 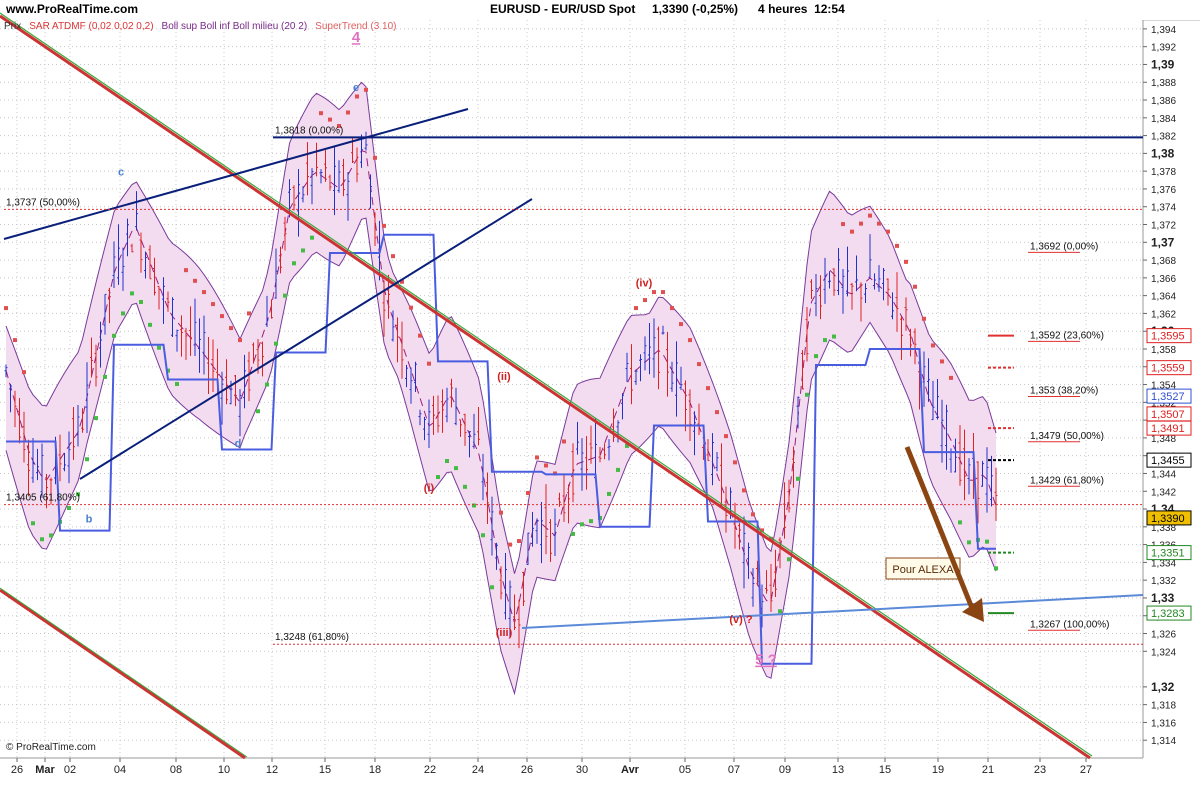 What do you see at coordinates (43, 202) in the screenshot?
I see `fib-label: 1,3737 (50,00%)` at bounding box center [43, 202].